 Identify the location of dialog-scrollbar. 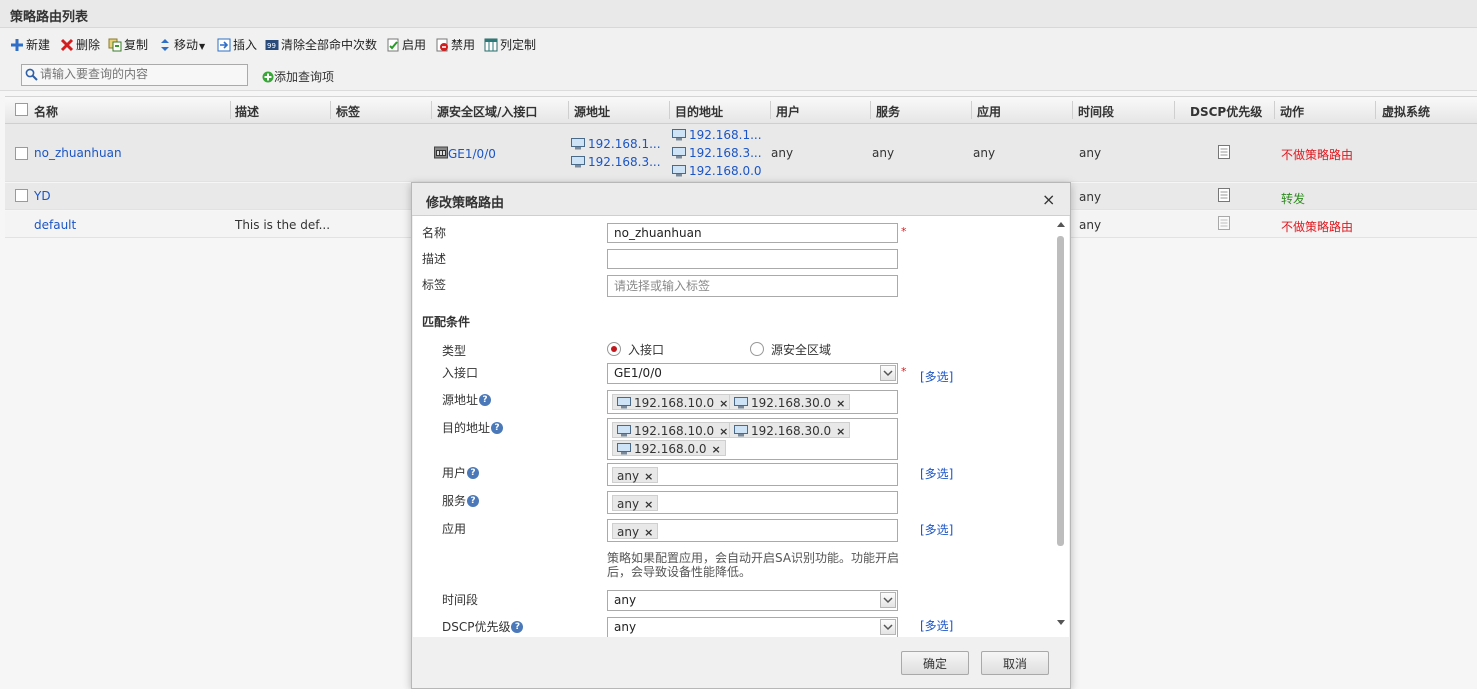
(1061, 426).